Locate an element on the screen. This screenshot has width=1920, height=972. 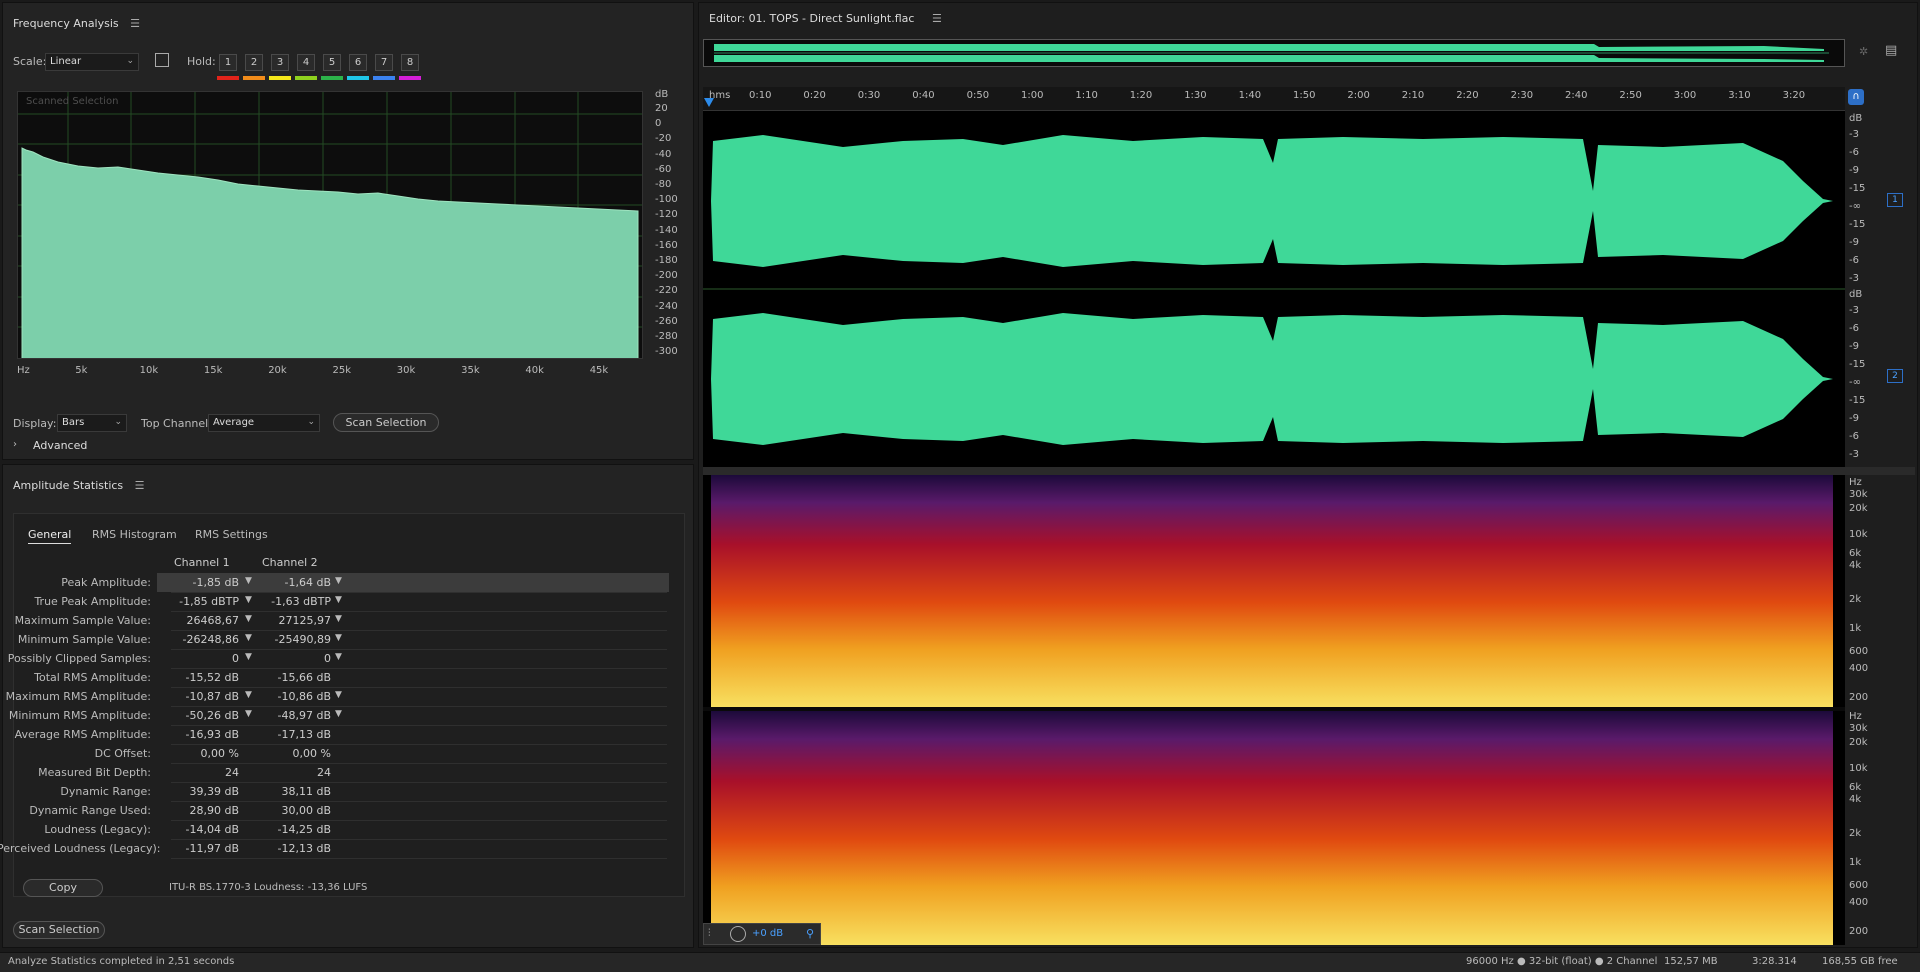
editor-title-text: Editor: 01. TOPS - Direct Sunlight.flac is located at coordinates (812, 18).